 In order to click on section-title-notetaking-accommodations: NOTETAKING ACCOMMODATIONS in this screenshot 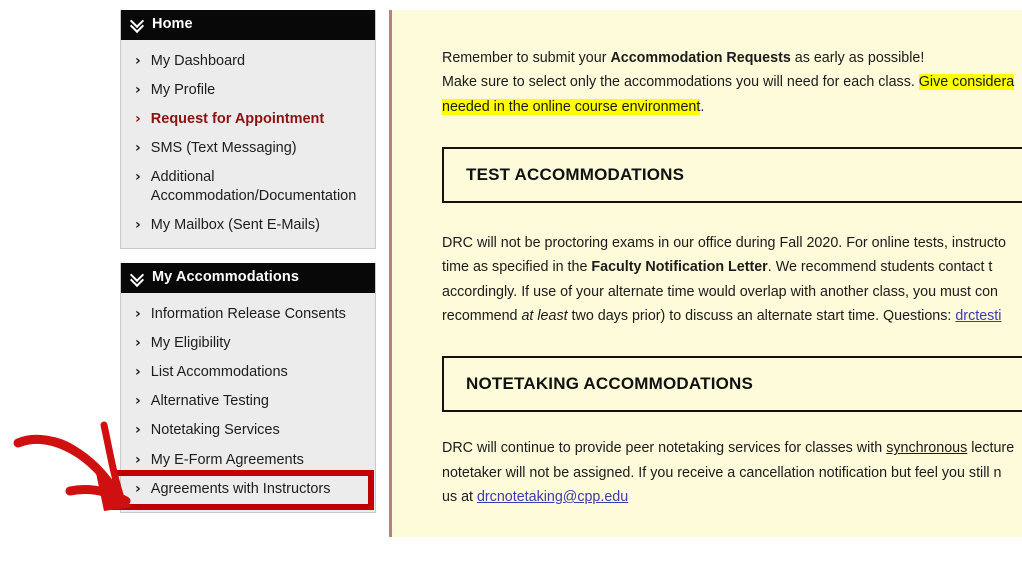, I will do `click(610, 384)`.